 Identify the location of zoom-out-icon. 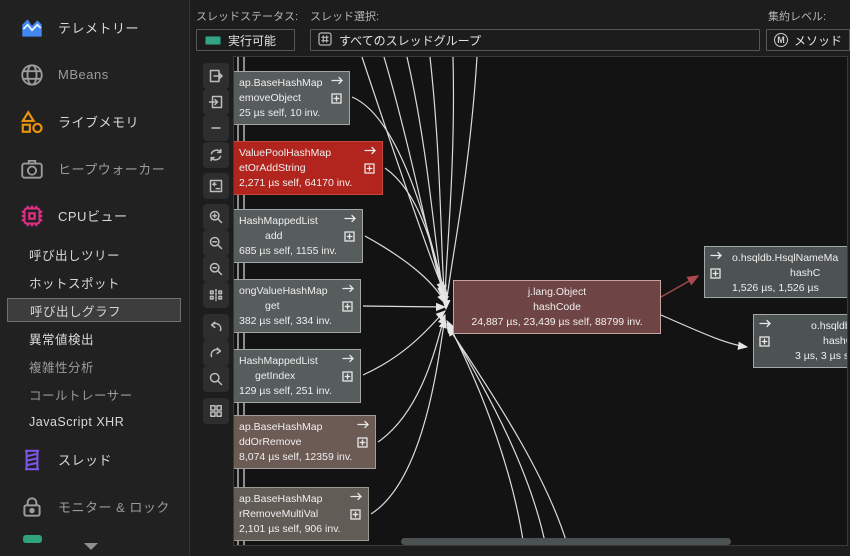
(216, 243).